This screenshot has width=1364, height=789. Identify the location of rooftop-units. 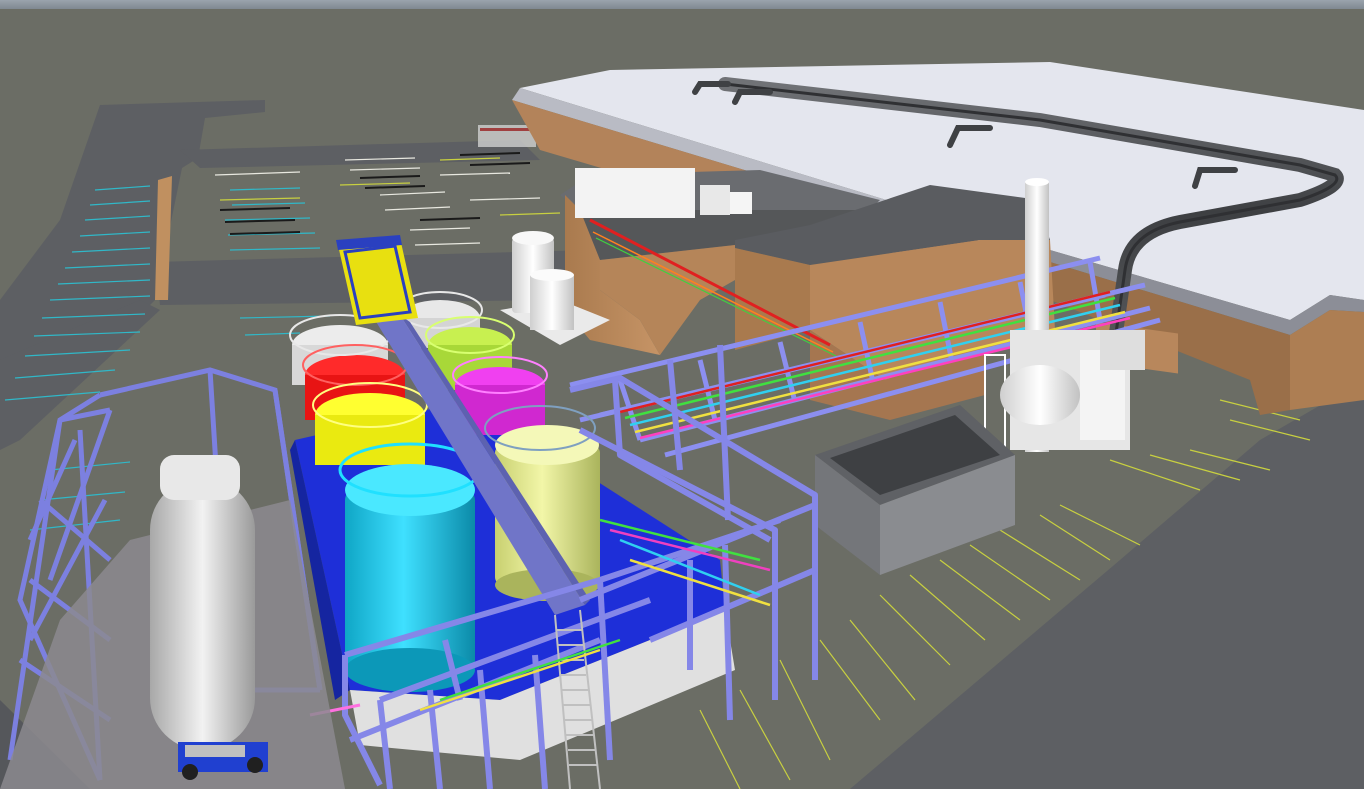
(635, 193).